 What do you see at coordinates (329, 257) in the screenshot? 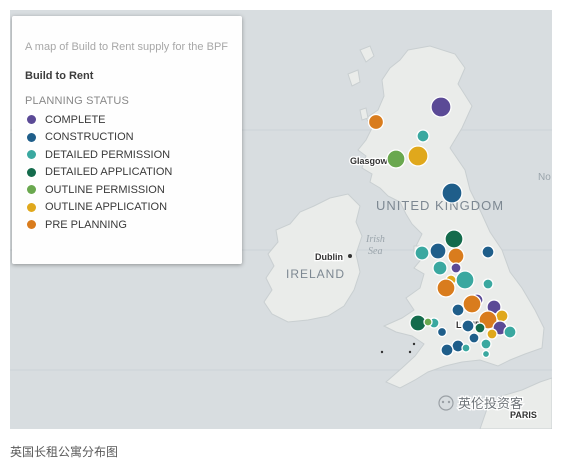
I see `city-label-dublin: Dublin` at bounding box center [329, 257].